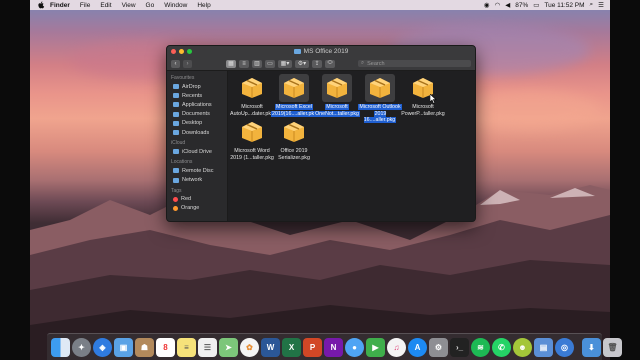  Describe the element at coordinates (423, 113) in the screenshot. I see `file-name-line2: PowerP...taller.pkg` at that location.